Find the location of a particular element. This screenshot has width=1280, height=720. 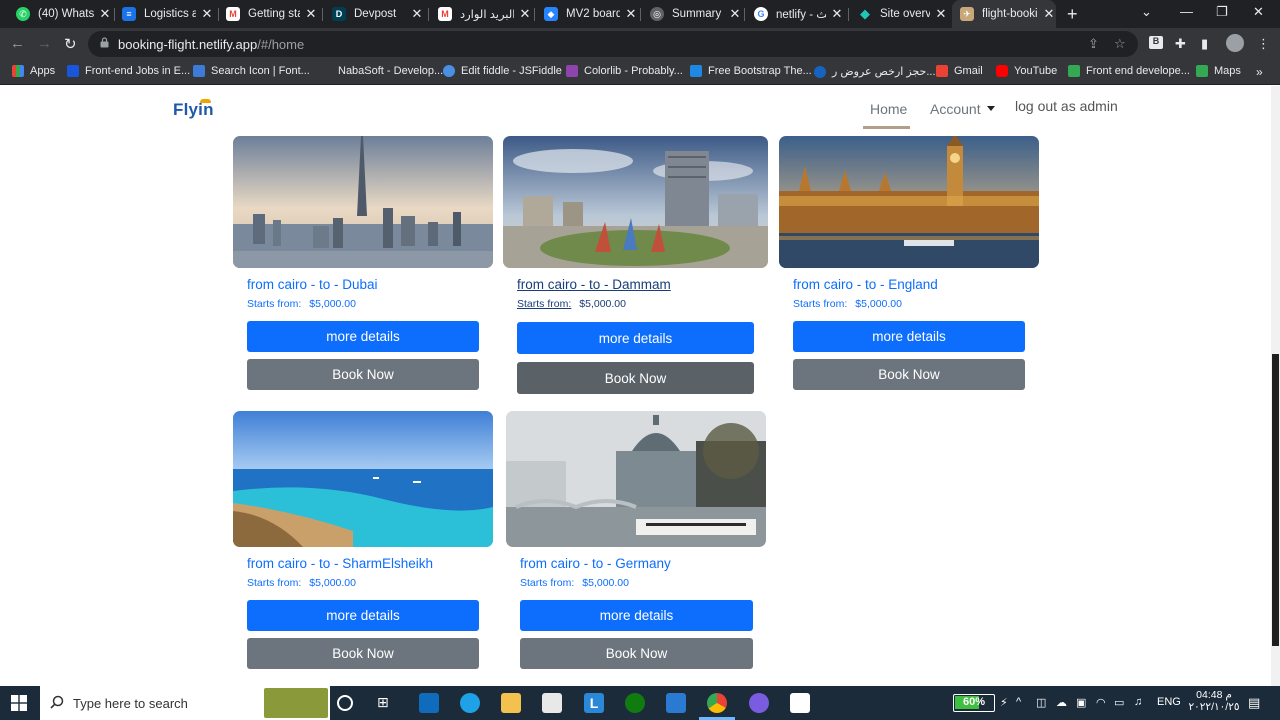

notifications-icon: ▤ is located at coordinates (1254, 703).